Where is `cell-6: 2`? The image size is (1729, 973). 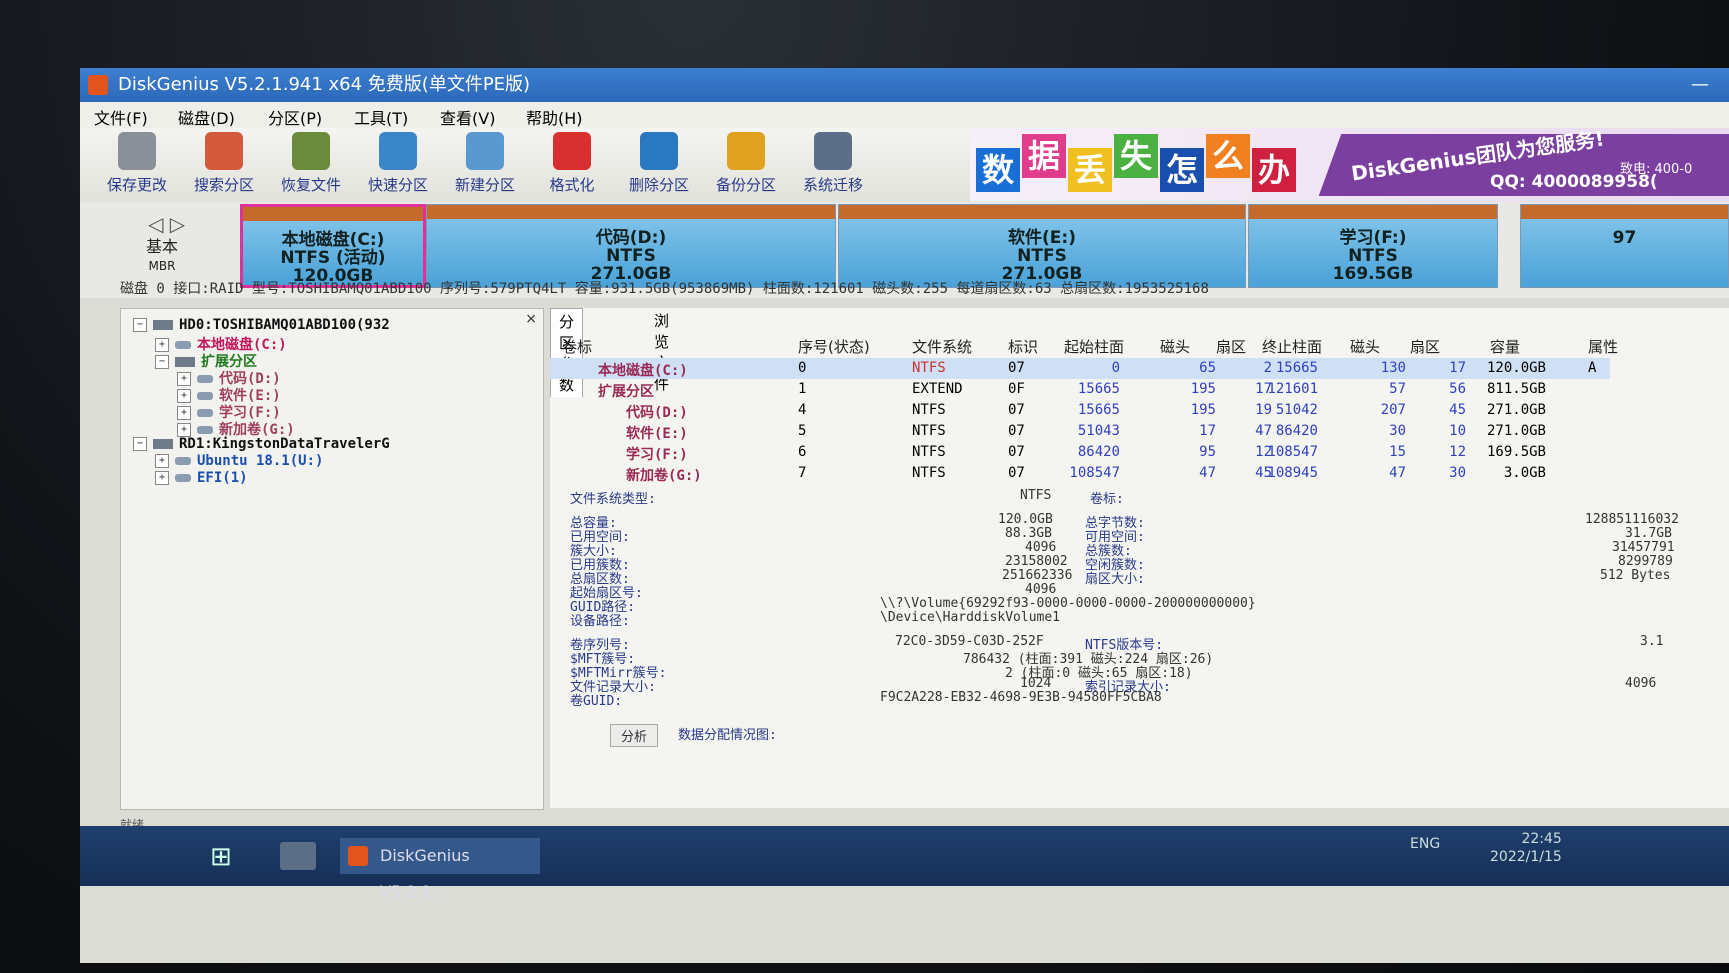 cell-6: 2 is located at coordinates (1267, 368).